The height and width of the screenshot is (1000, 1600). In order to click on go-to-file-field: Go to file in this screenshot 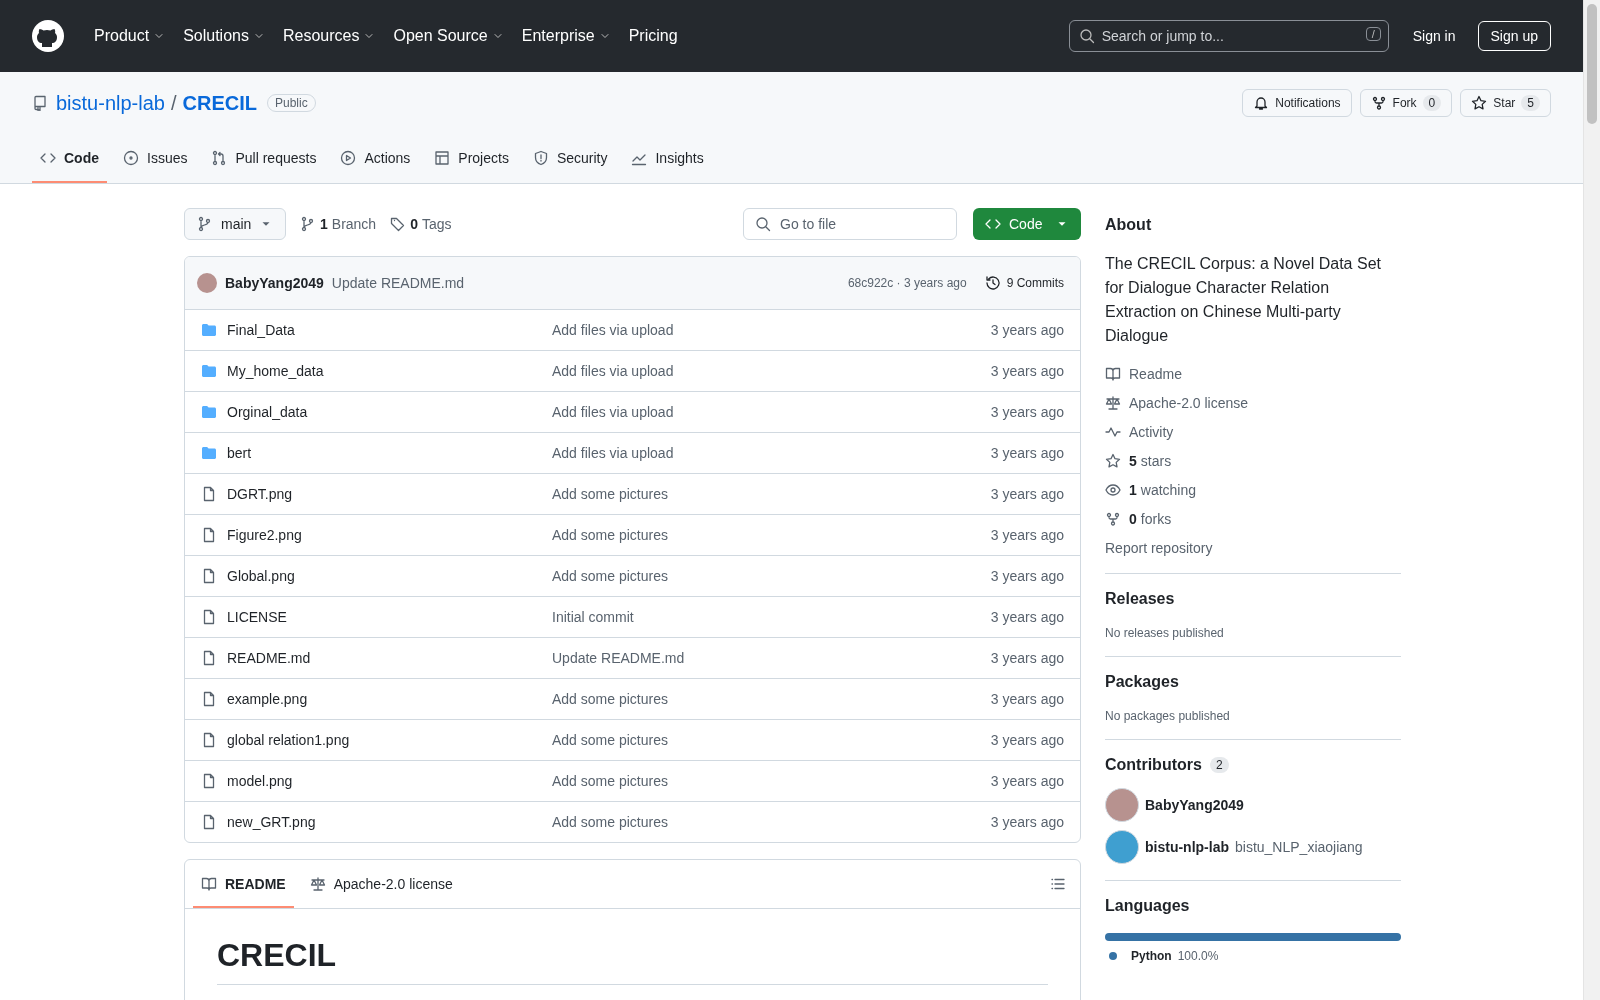, I will do `click(850, 224)`.